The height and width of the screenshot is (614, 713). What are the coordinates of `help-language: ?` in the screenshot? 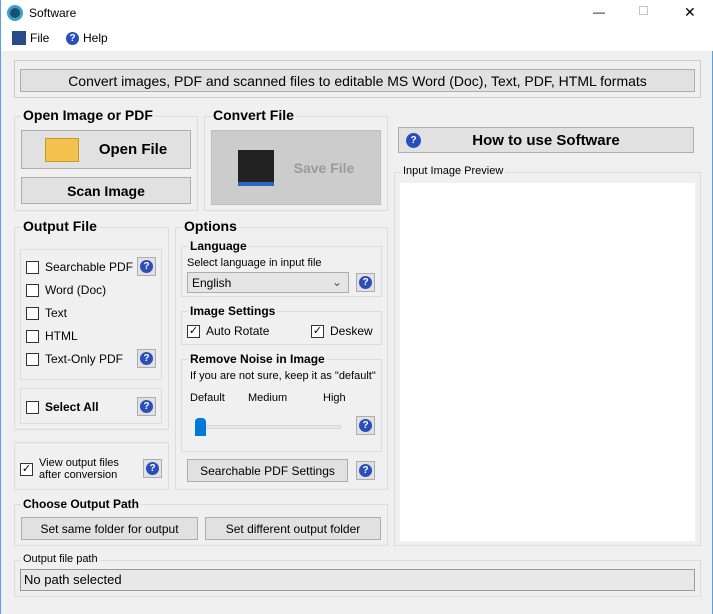 It's located at (365, 282).